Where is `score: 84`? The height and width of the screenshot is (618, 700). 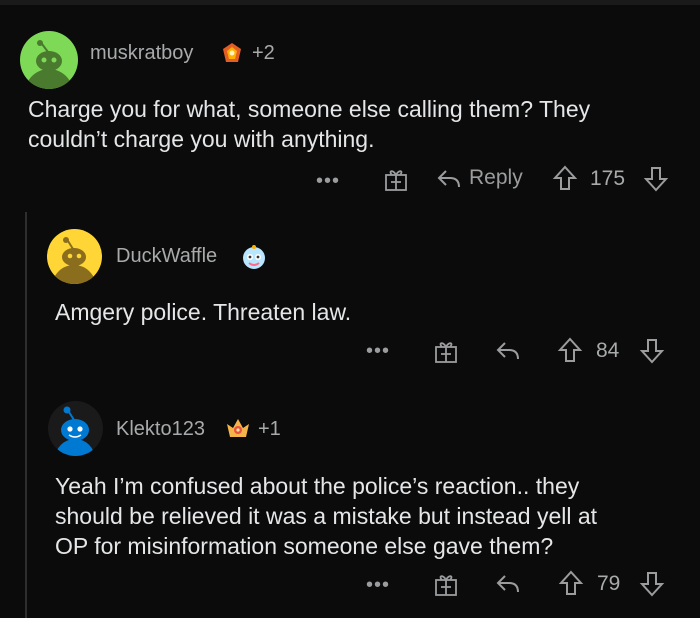 score: 84 is located at coordinates (608, 350).